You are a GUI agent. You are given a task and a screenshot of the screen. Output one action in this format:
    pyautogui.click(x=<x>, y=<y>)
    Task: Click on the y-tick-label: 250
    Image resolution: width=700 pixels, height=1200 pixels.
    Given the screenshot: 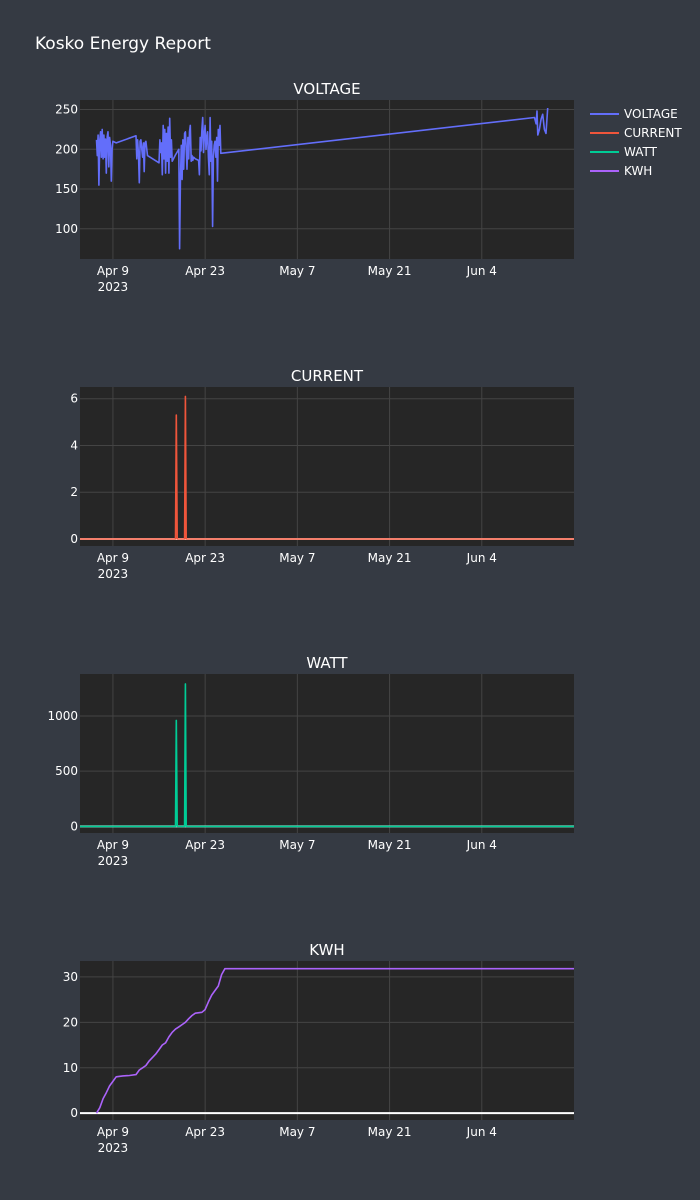 What is the action you would take?
    pyautogui.click(x=66, y=110)
    